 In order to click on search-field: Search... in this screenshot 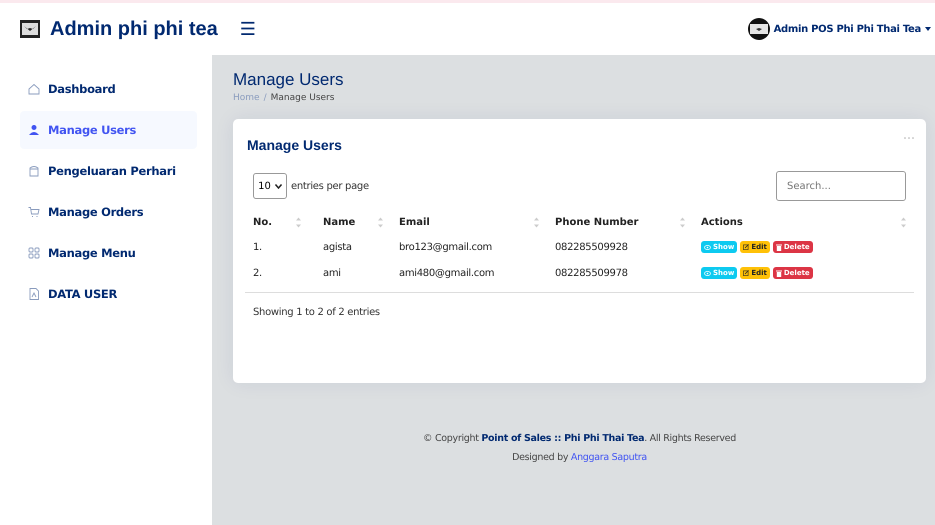, I will do `click(841, 186)`.